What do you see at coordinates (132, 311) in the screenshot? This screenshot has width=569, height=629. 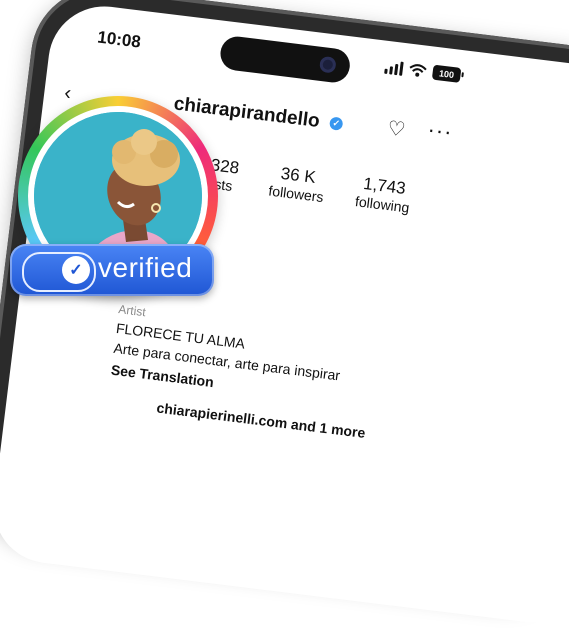 I see `category-label: Artist` at bounding box center [132, 311].